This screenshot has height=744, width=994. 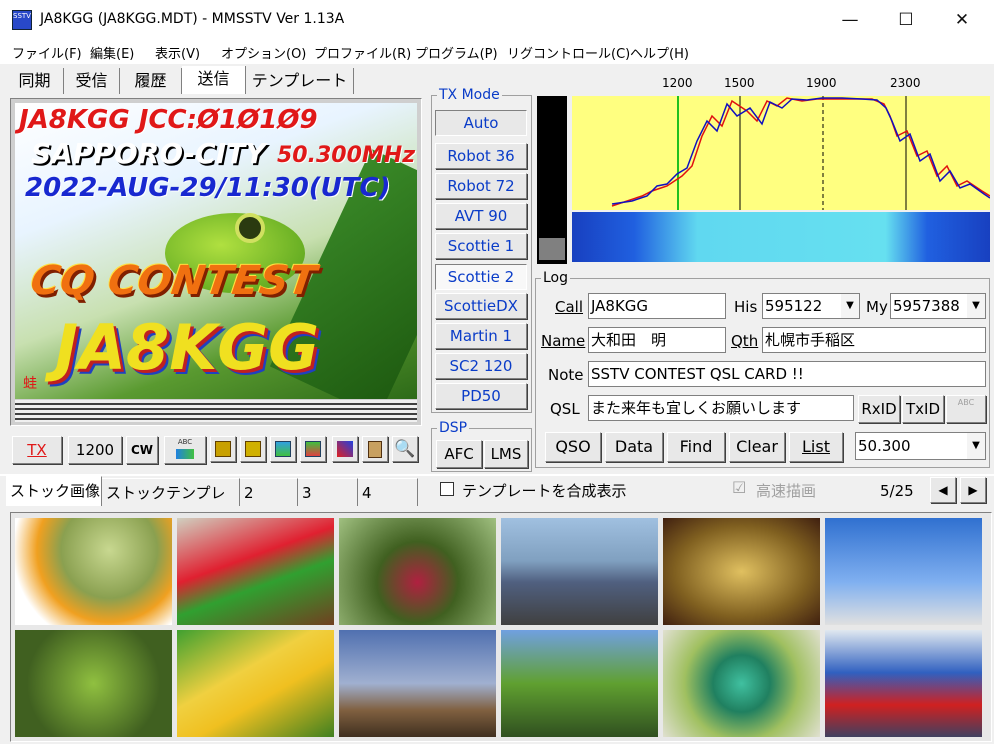 What do you see at coordinates (850, 306) in the screenshot?
I see `his-dropdown-icon: ▼` at bounding box center [850, 306].